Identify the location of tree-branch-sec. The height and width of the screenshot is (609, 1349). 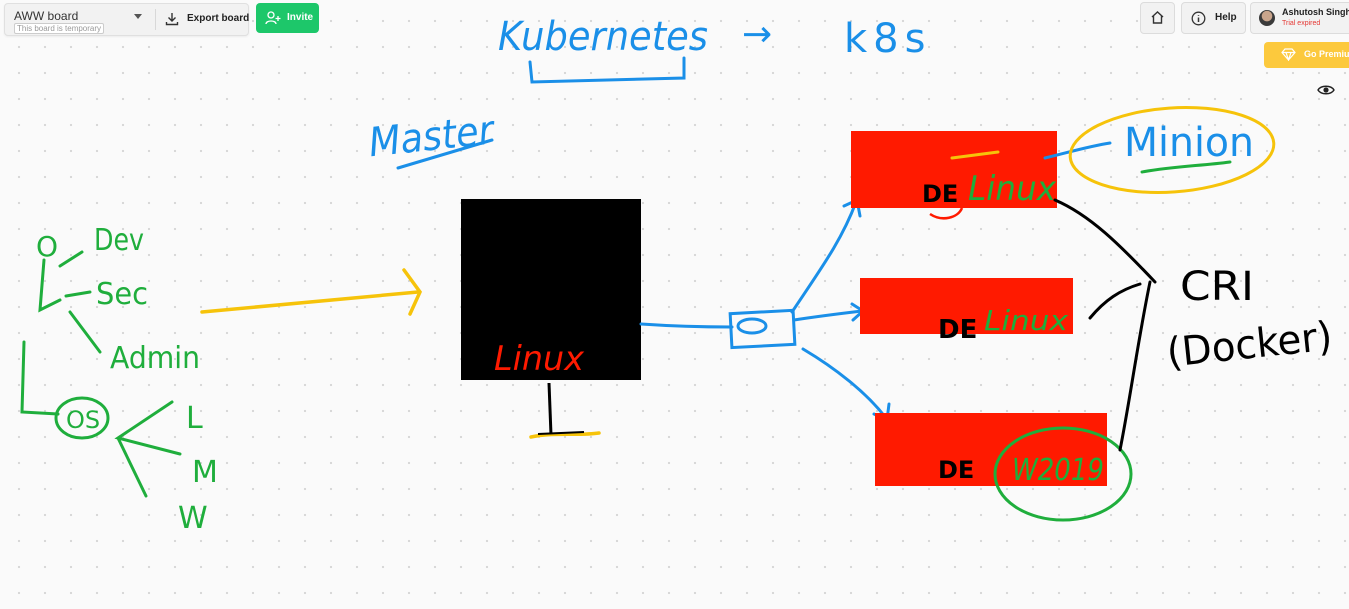
(78, 294).